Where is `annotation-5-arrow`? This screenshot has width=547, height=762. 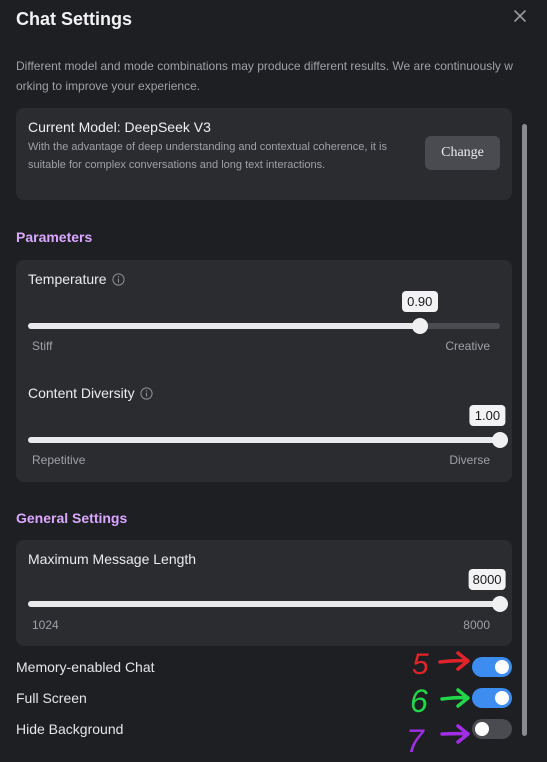 annotation-5-arrow is located at coordinates (454, 661).